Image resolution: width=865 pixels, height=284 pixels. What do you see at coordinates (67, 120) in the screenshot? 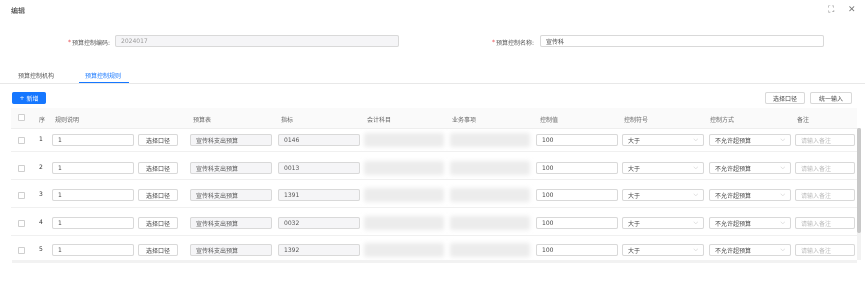
I see `col-rule: 规则说明` at bounding box center [67, 120].